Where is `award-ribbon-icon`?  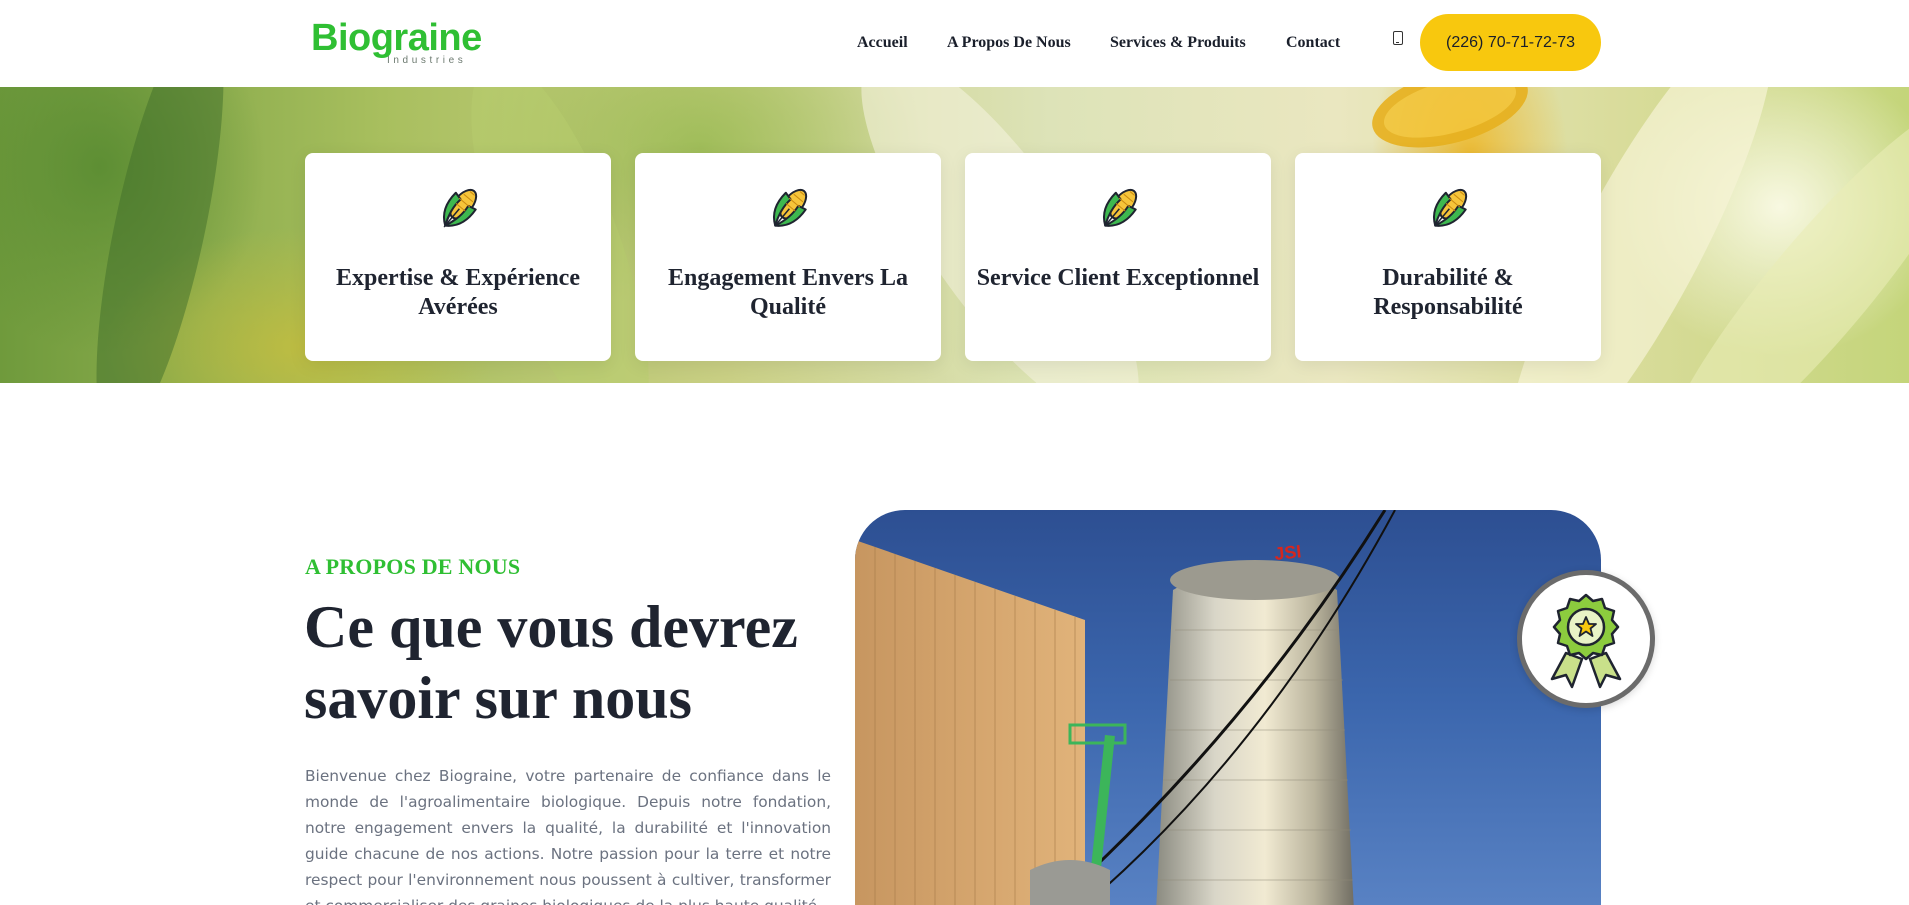
award-ribbon-icon is located at coordinates (1586, 641).